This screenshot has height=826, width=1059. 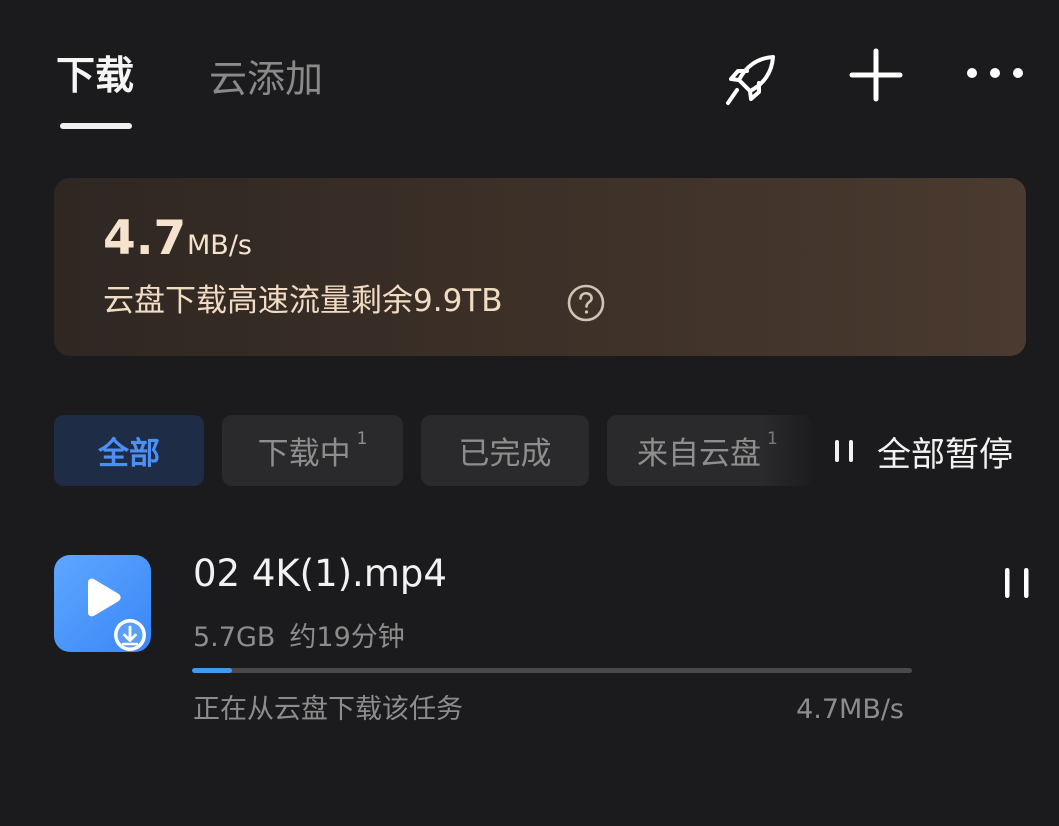 What do you see at coordinates (212, 670) in the screenshot?
I see `download-progress-fill` at bounding box center [212, 670].